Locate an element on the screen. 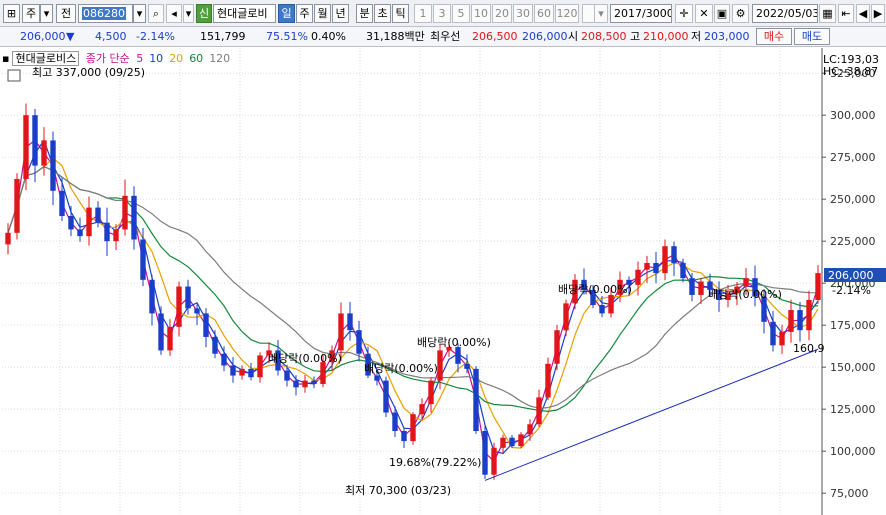  volume: 151,799 is located at coordinates (223, 36).